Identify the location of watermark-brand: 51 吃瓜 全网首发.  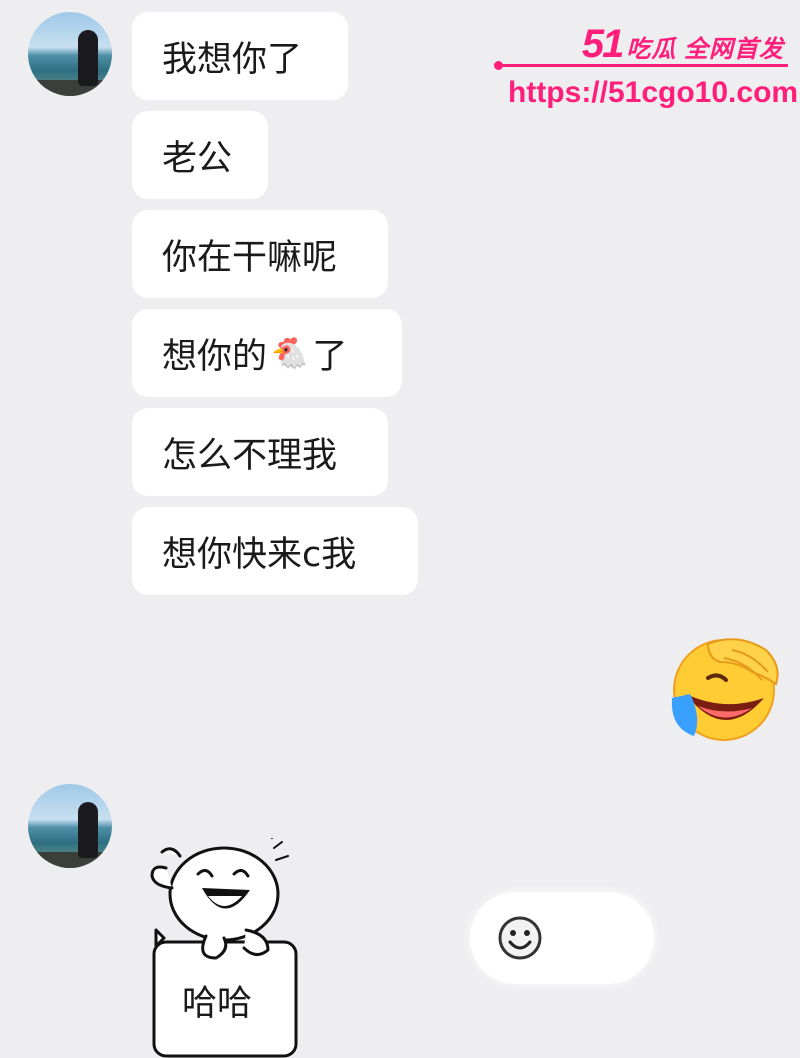
(683, 44).